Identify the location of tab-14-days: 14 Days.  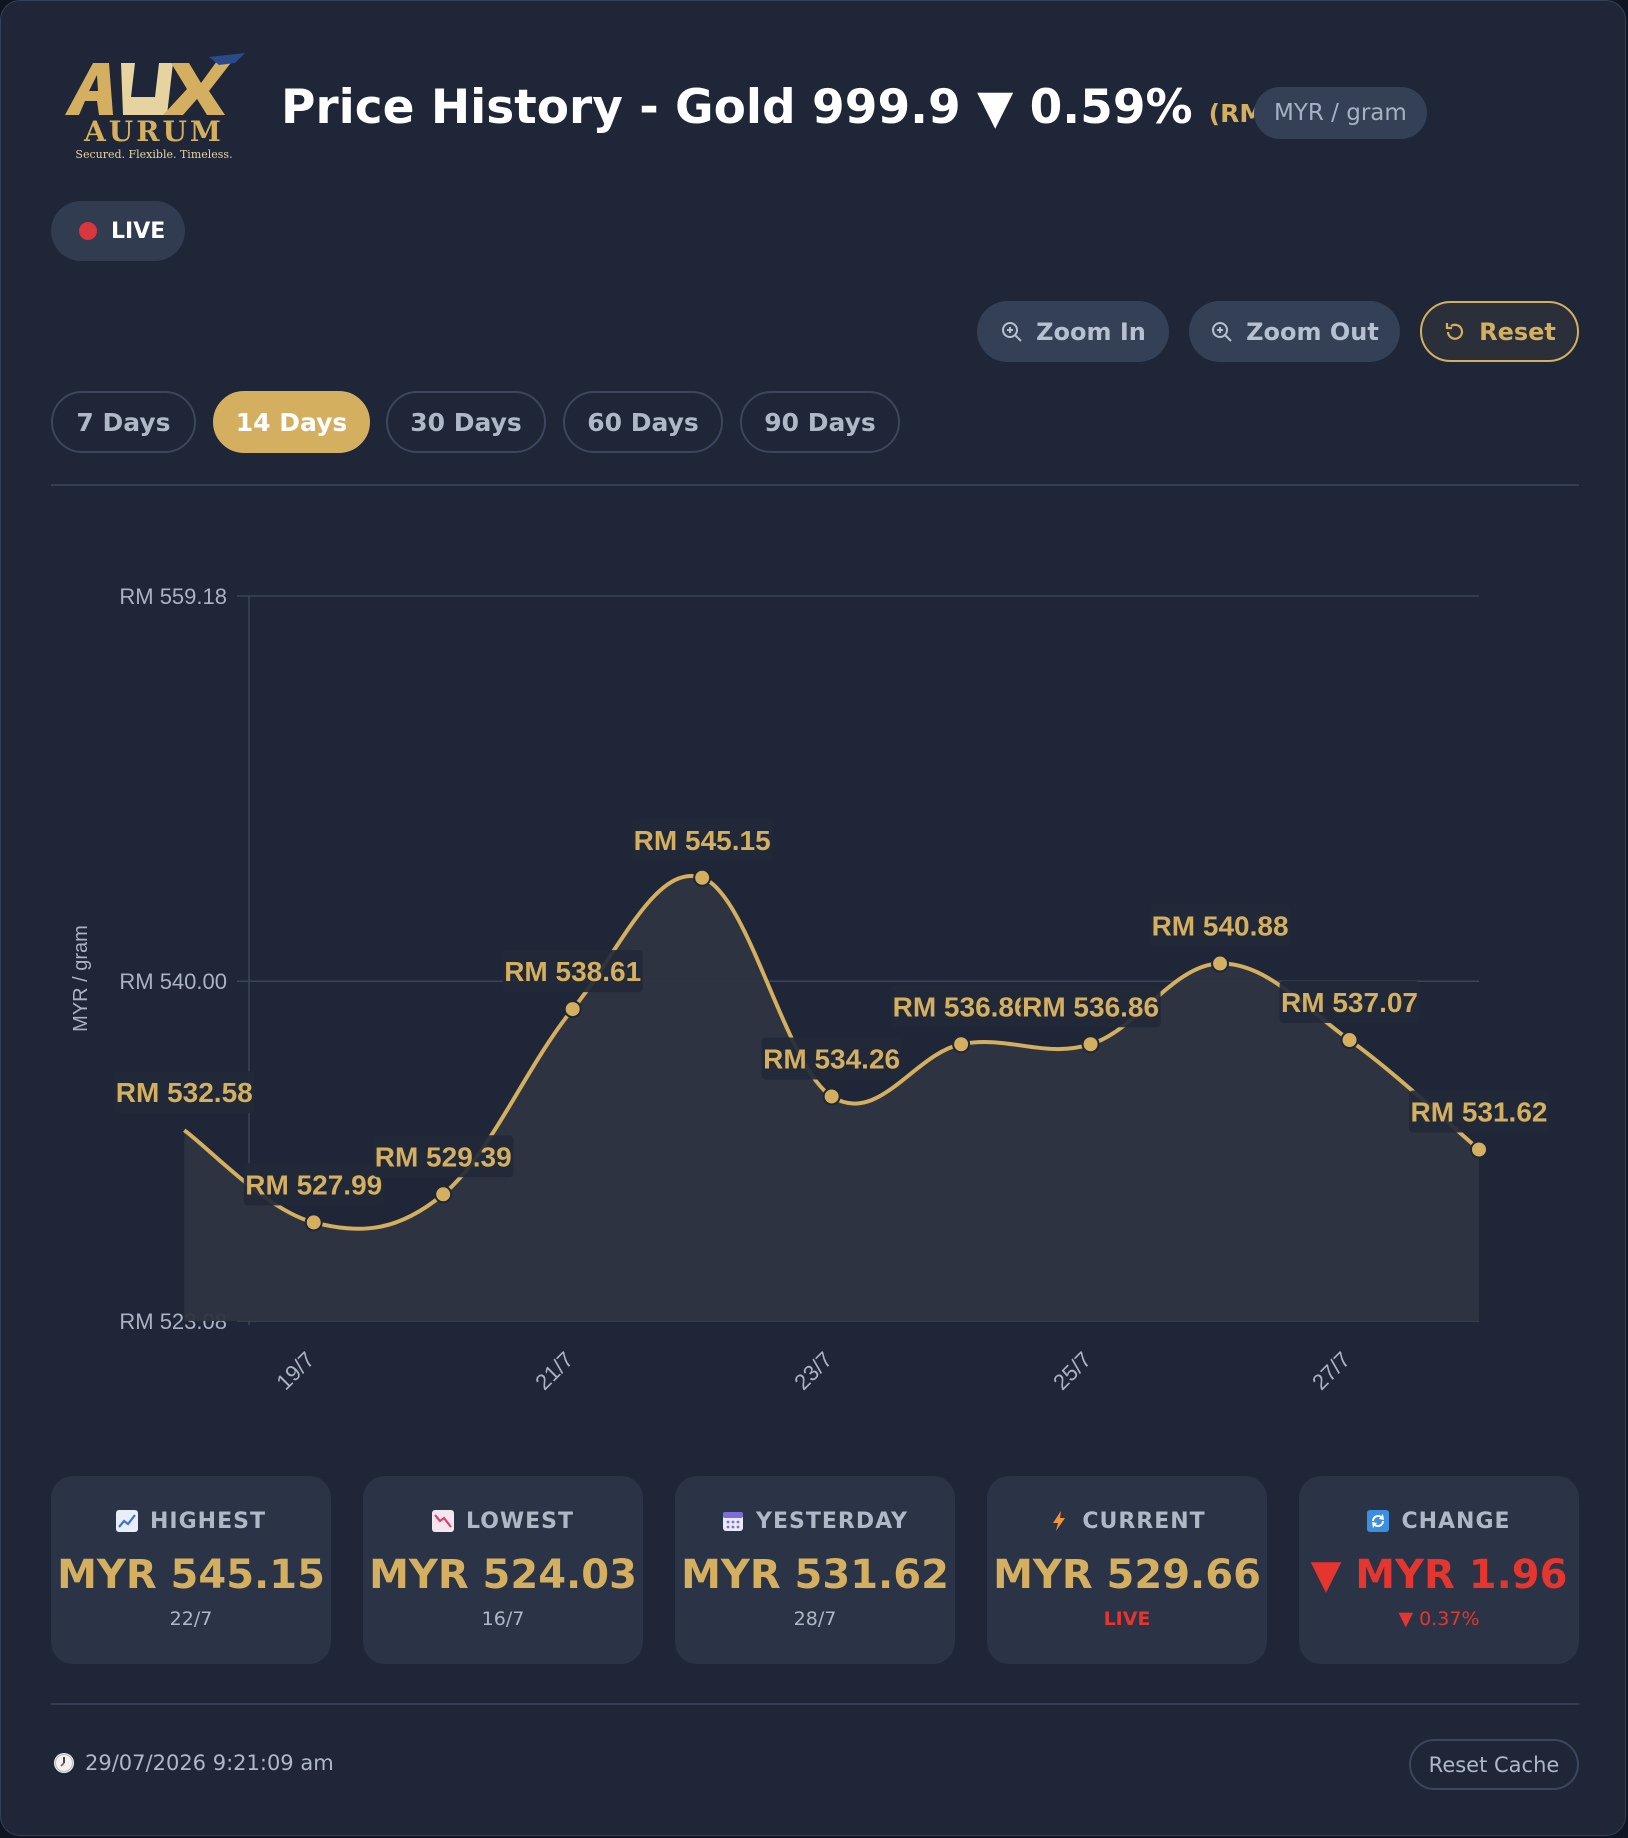
(291, 422).